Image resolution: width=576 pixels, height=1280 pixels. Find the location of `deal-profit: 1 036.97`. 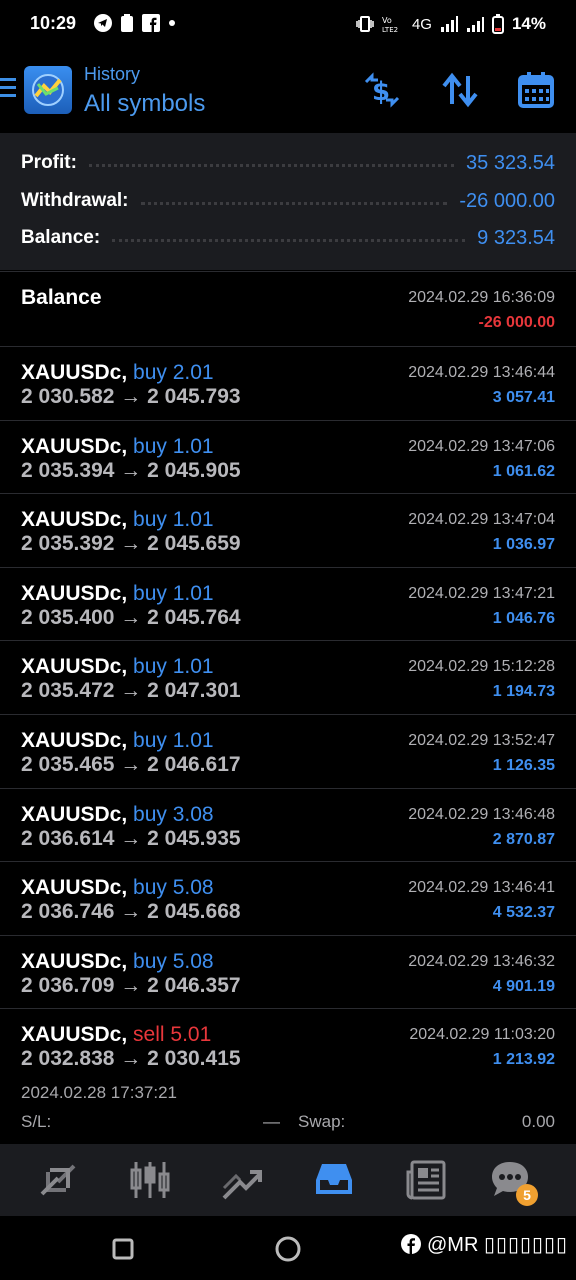

deal-profit: 1 036.97 is located at coordinates (523, 544).